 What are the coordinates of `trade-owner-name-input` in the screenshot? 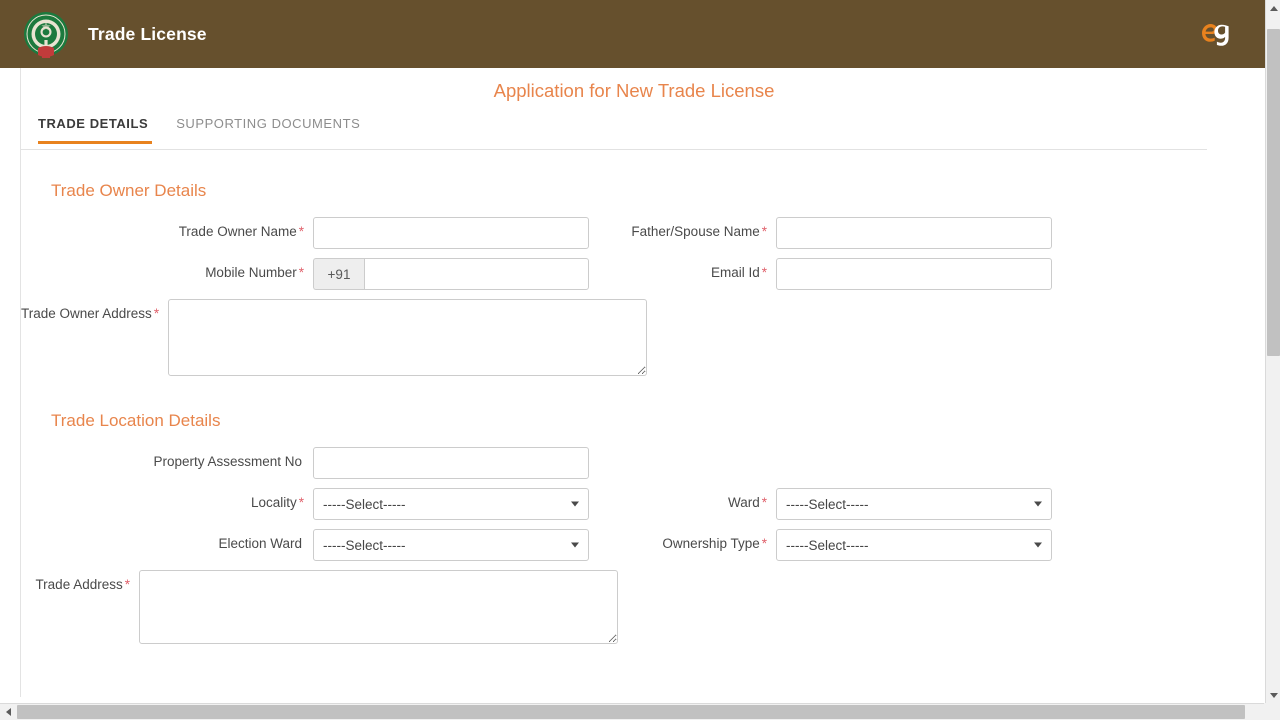 It's located at (451, 233).